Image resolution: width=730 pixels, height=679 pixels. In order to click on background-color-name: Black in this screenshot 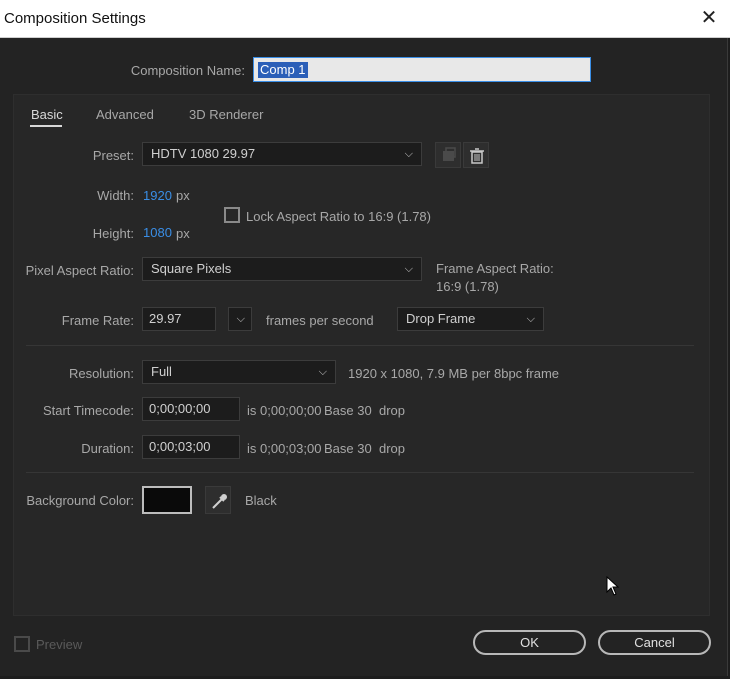, I will do `click(261, 500)`.